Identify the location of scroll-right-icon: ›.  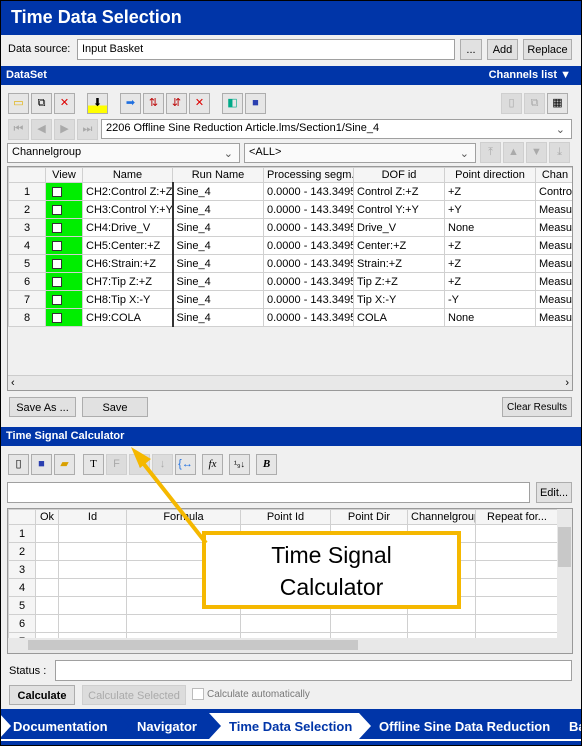
(567, 383).